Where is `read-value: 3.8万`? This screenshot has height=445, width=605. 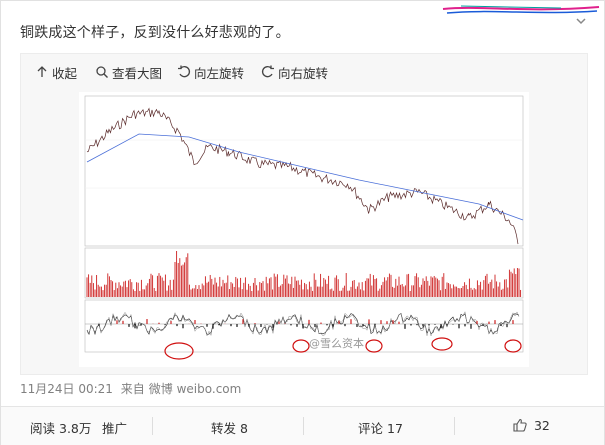 read-value: 3.8万 is located at coordinates (75, 428).